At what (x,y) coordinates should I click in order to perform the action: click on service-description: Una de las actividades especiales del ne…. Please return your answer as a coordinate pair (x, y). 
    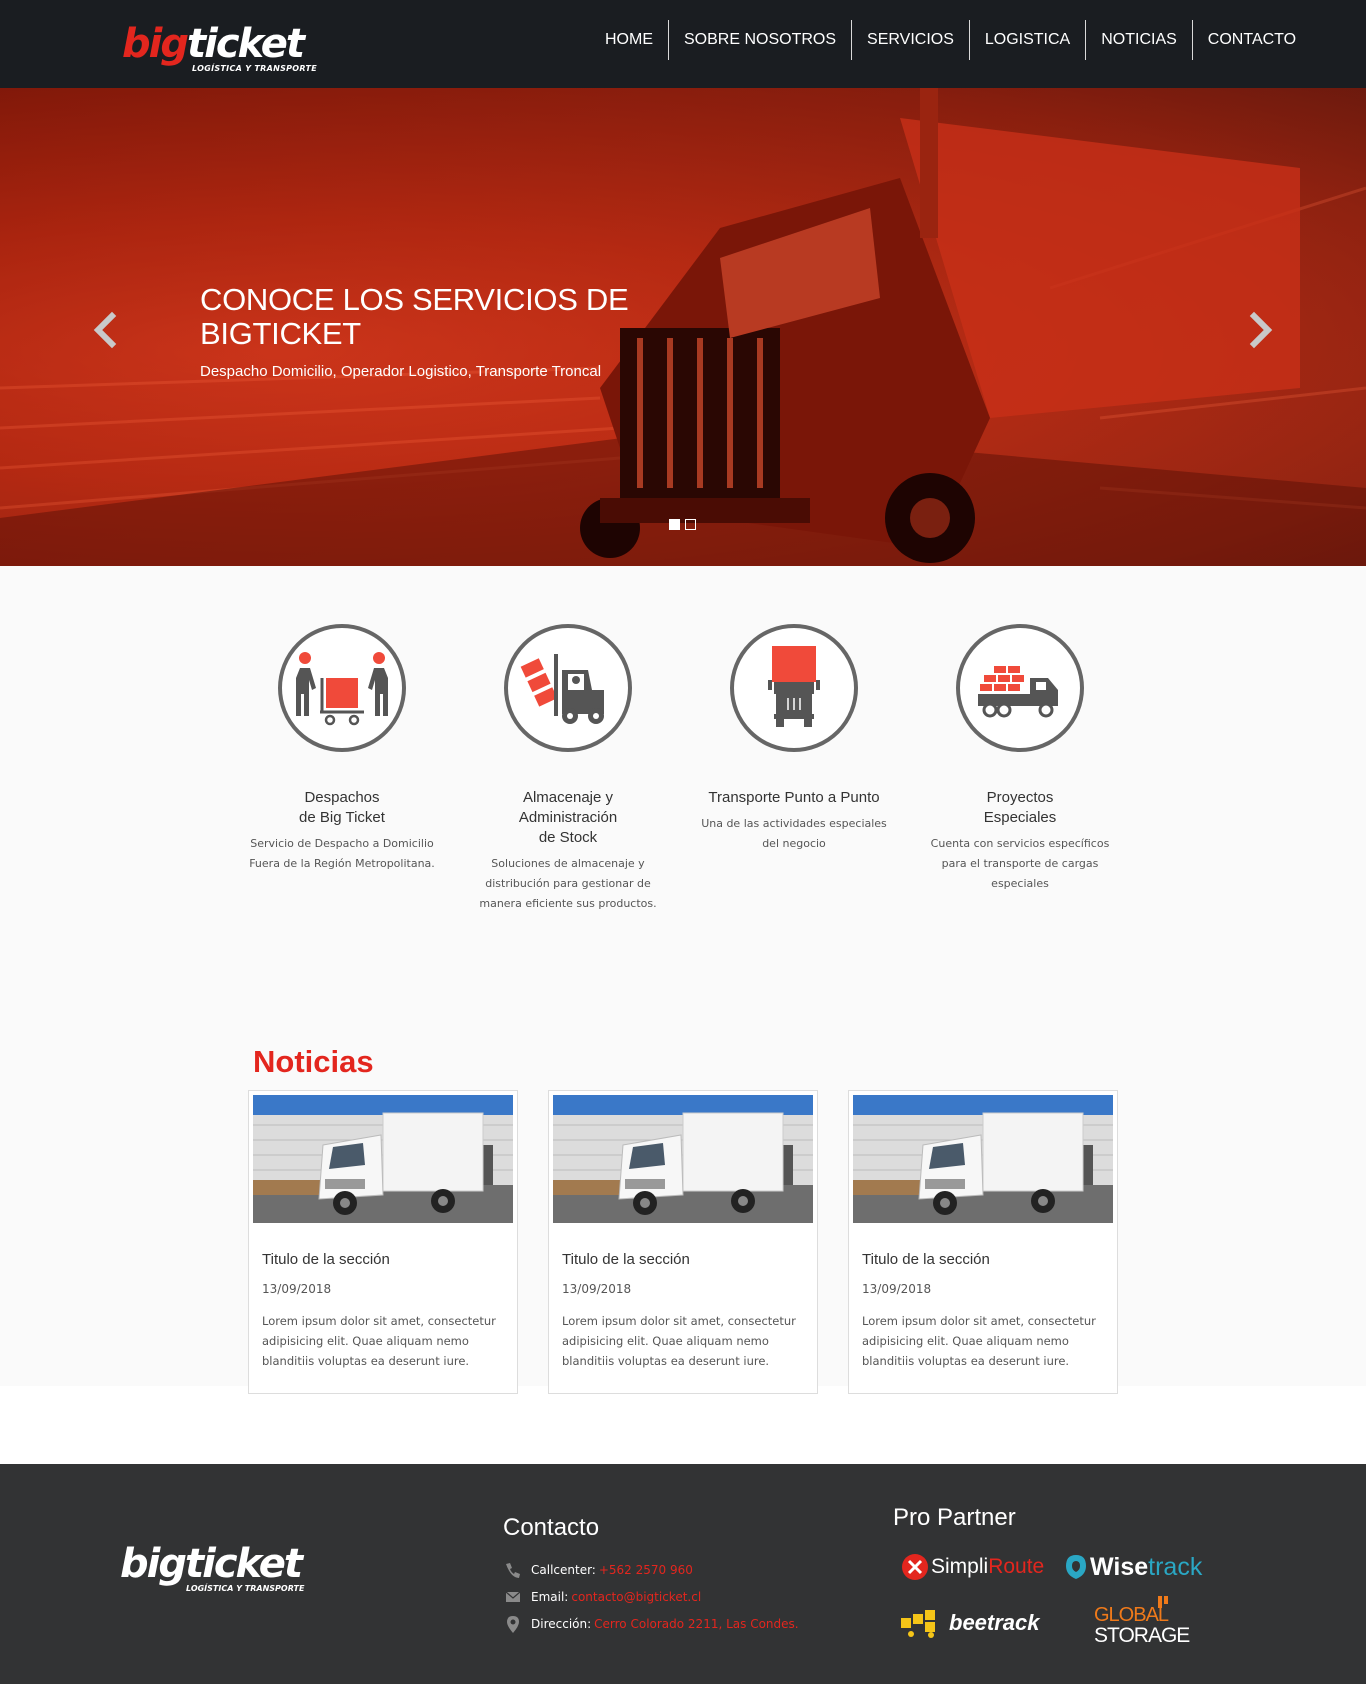
    Looking at the image, I should click on (794, 833).